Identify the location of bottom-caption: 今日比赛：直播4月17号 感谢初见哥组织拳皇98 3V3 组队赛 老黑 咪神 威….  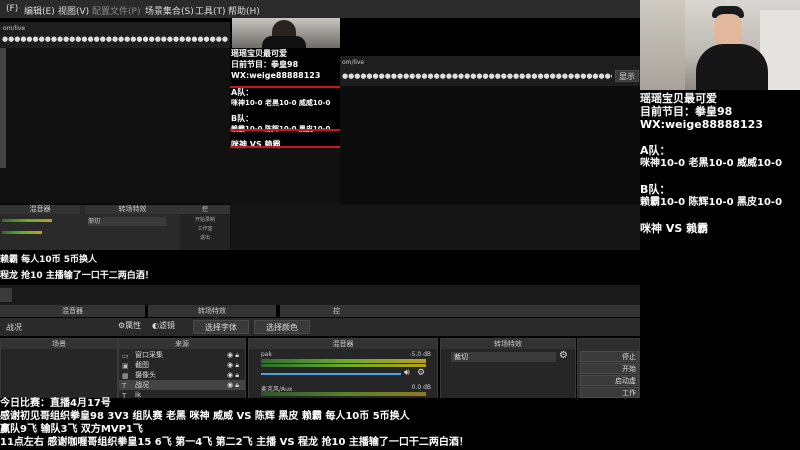
(400, 424).